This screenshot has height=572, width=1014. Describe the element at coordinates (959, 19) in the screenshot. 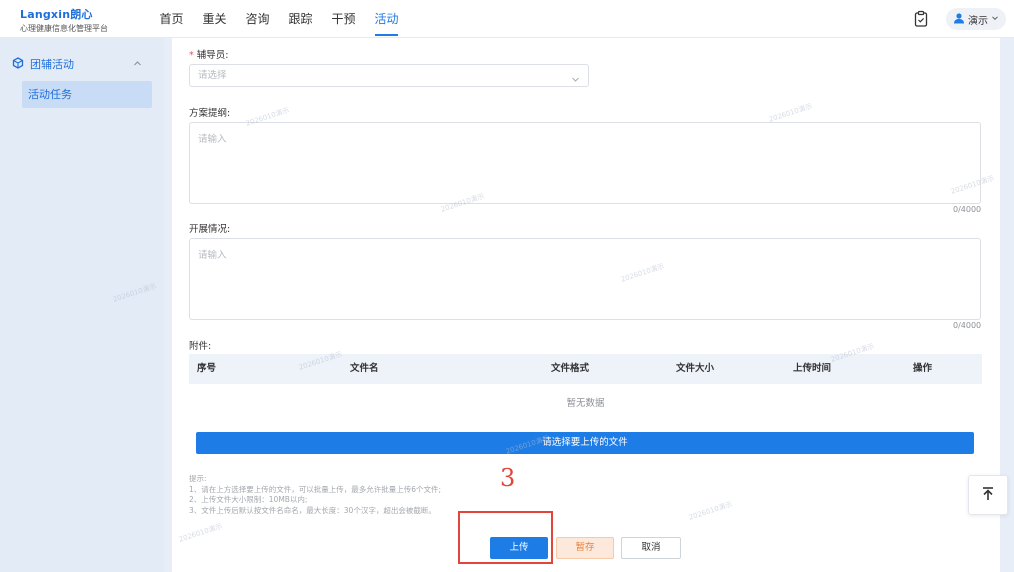

I see `user-icon` at that location.